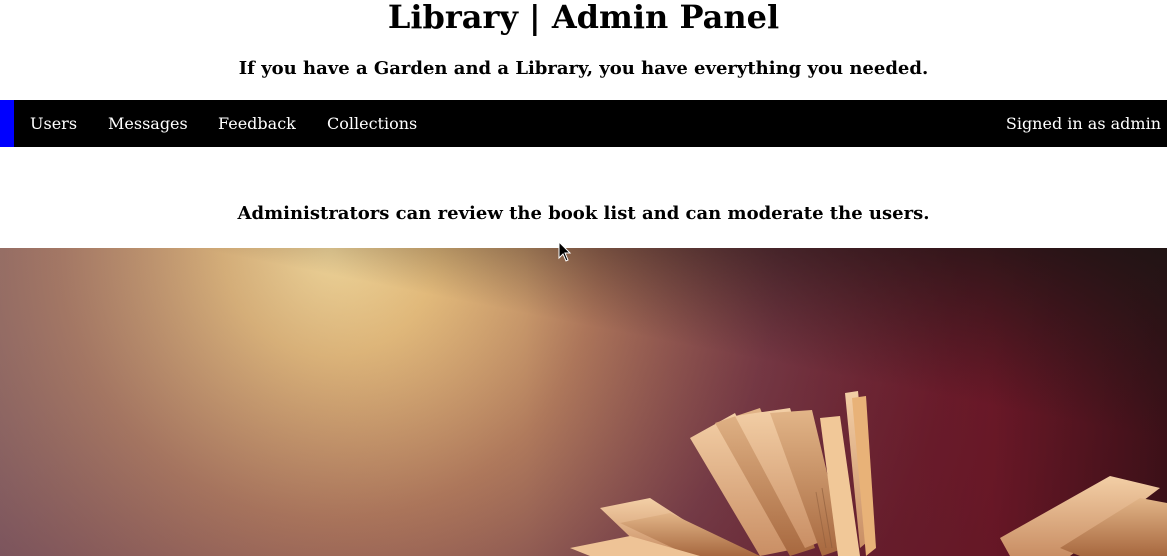  What do you see at coordinates (372, 123) in the screenshot?
I see `nav-item-collections: Collections` at bounding box center [372, 123].